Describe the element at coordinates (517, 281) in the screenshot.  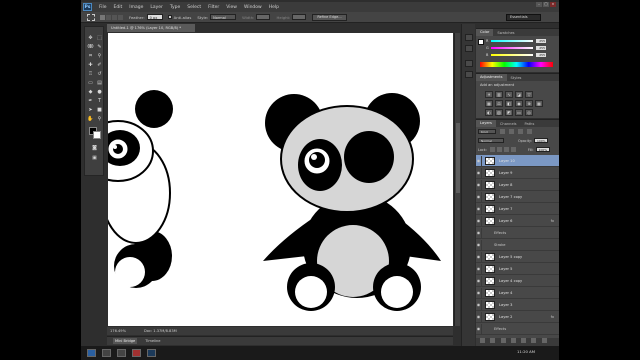
I see `layer-row: ◉ Layer 4 copy` at that location.